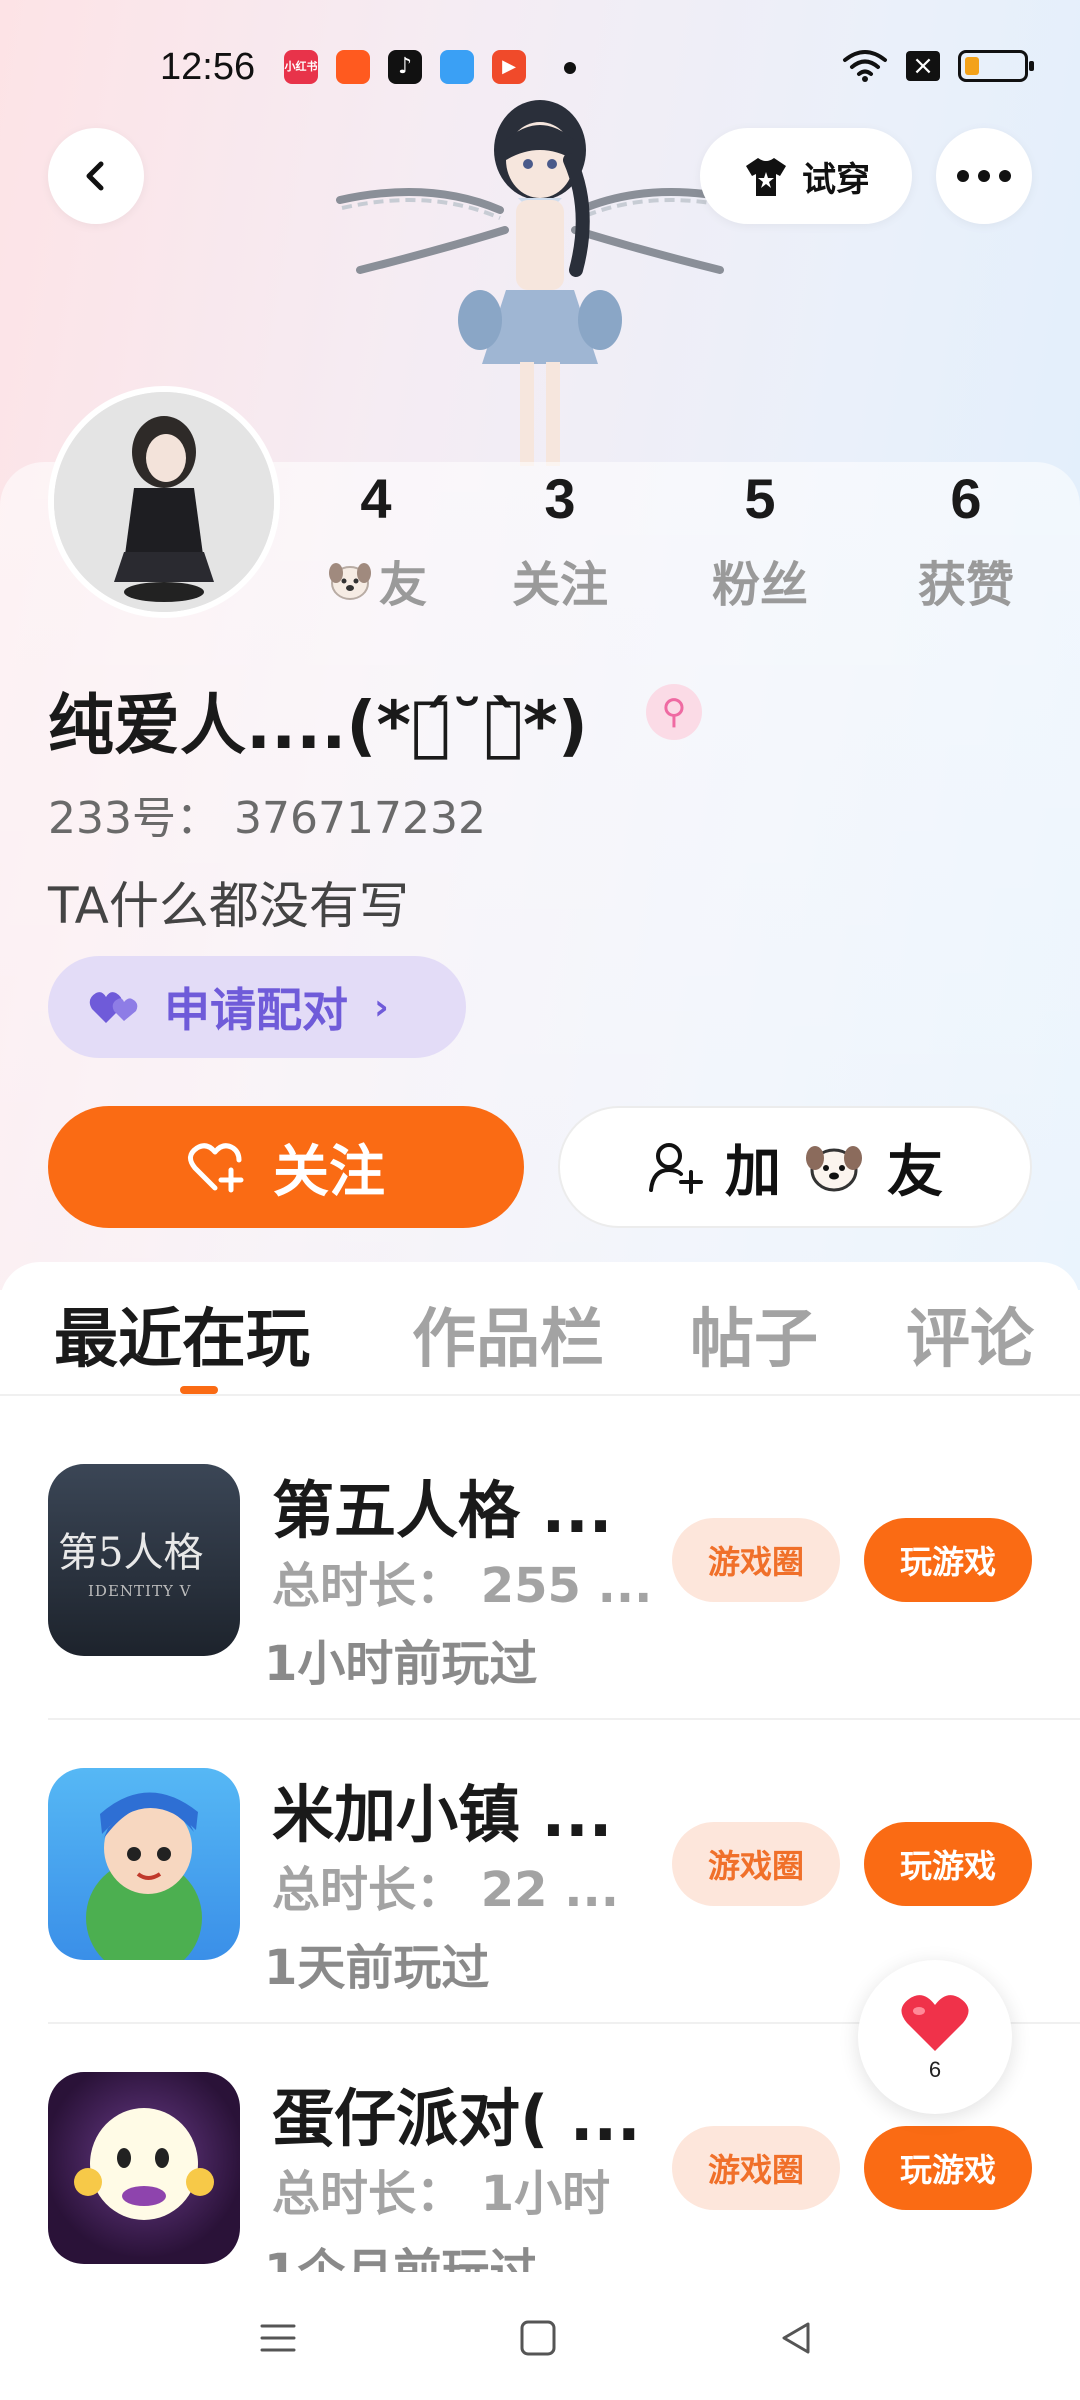 The height and width of the screenshot is (2400, 1080). What do you see at coordinates (795, 1167) in the screenshot?
I see `add-friend-button: 加 友` at bounding box center [795, 1167].